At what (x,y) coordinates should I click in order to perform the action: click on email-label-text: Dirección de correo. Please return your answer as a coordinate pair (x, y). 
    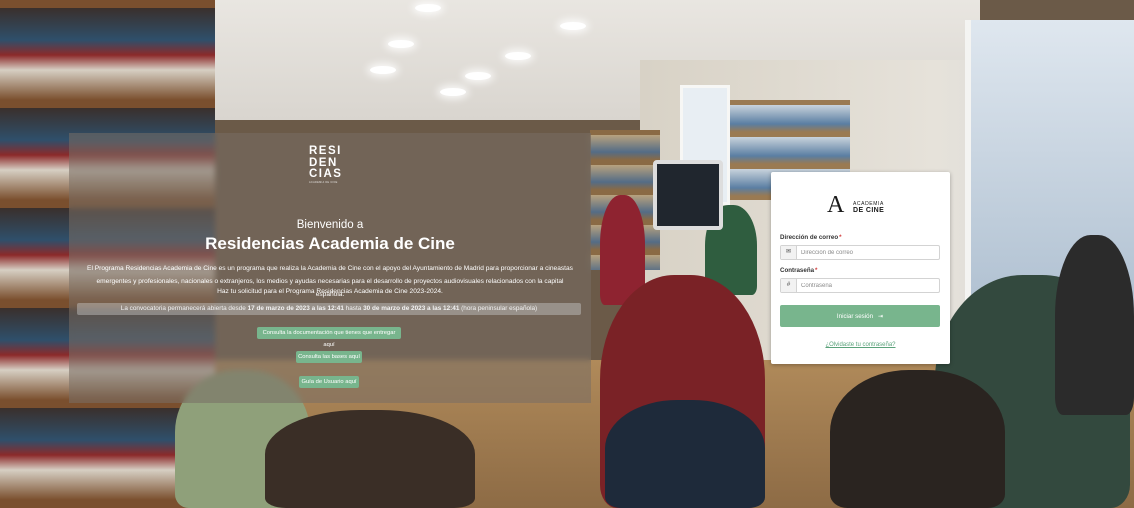
    Looking at the image, I should click on (809, 237).